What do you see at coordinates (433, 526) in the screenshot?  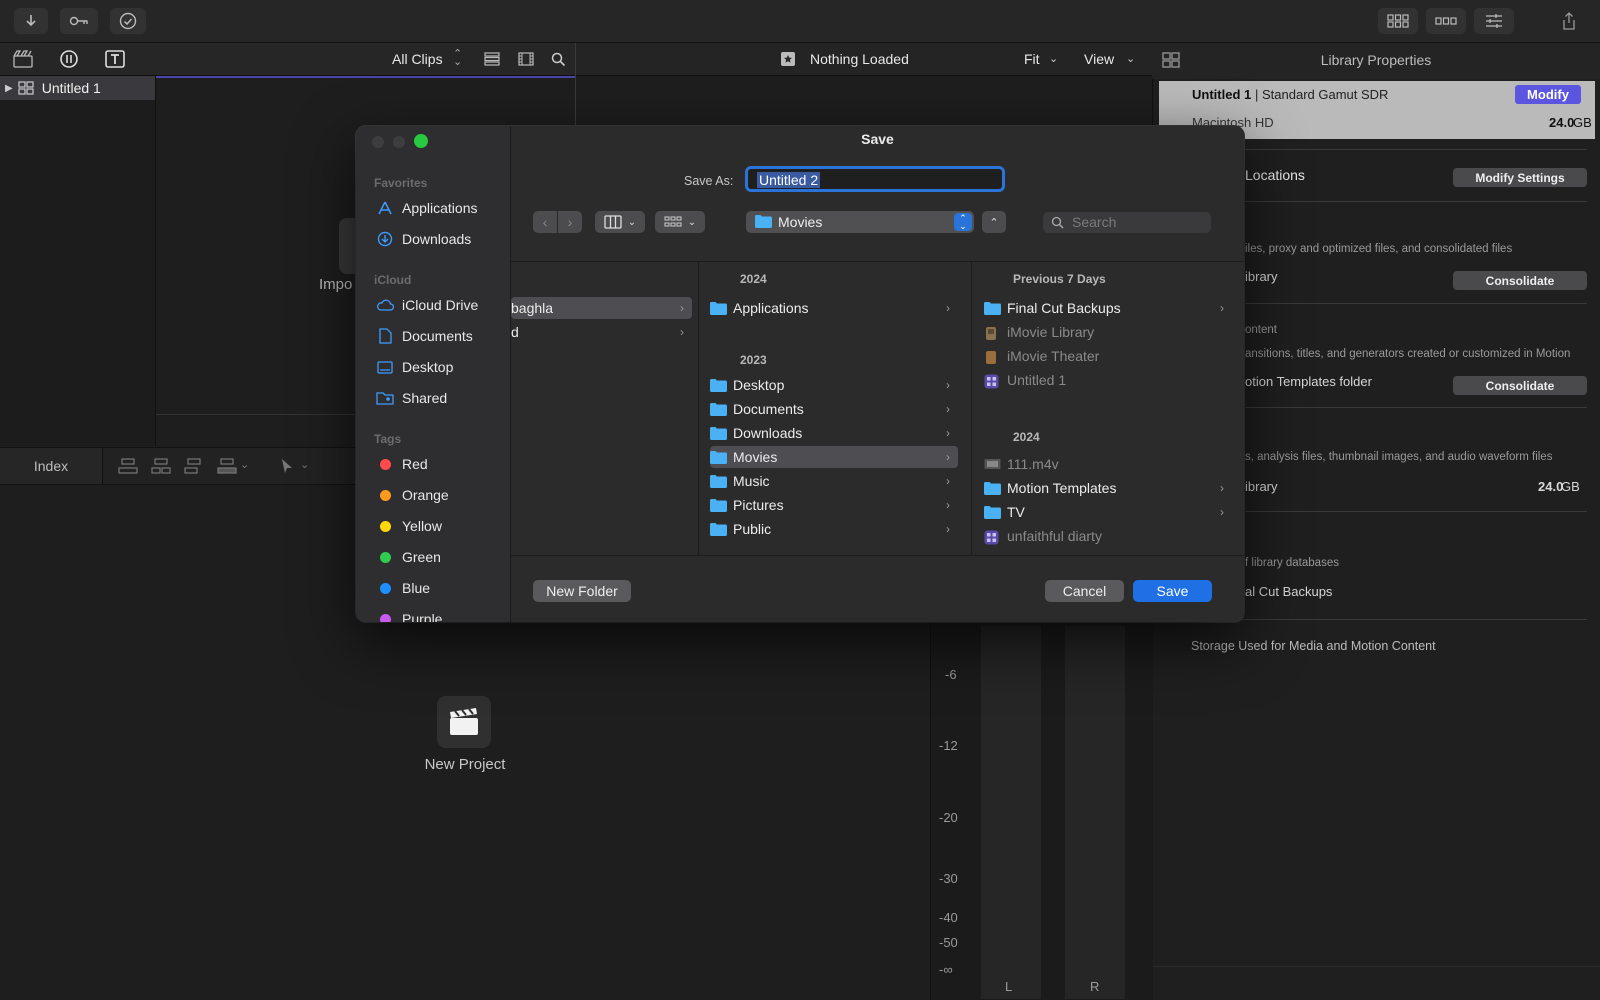 I see `sidebar-tag-yellow: Yellow` at bounding box center [433, 526].